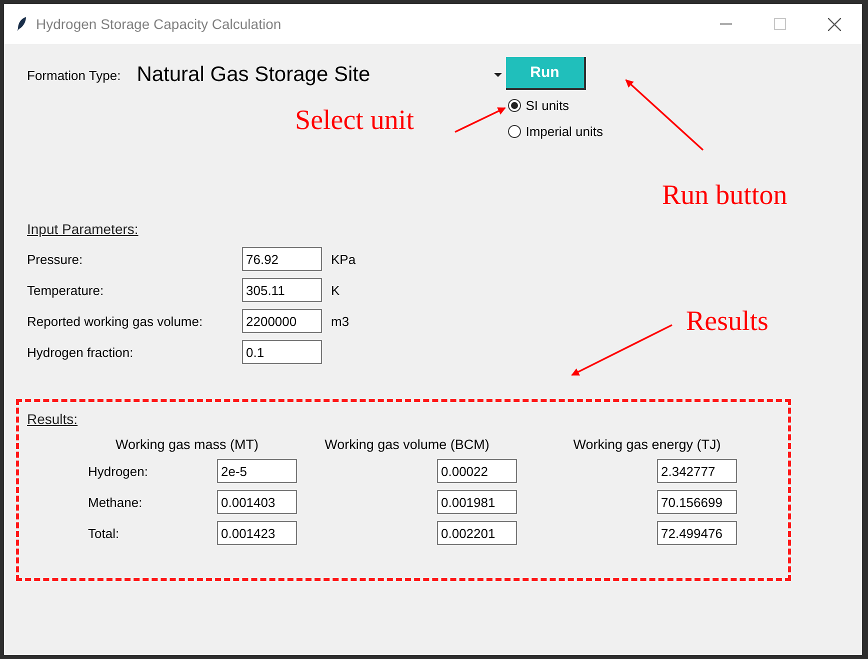  I want to click on field-label: Hydrogen fraction:, so click(80, 352).